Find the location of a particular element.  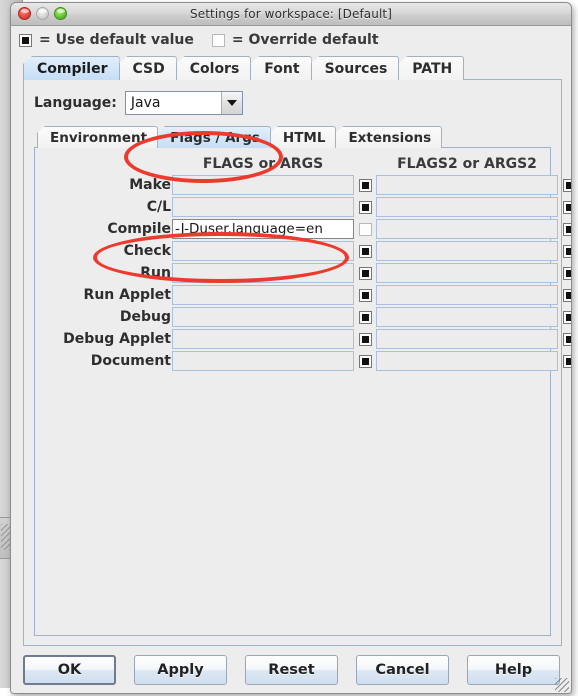

cancel-button: Cancel is located at coordinates (402, 670).